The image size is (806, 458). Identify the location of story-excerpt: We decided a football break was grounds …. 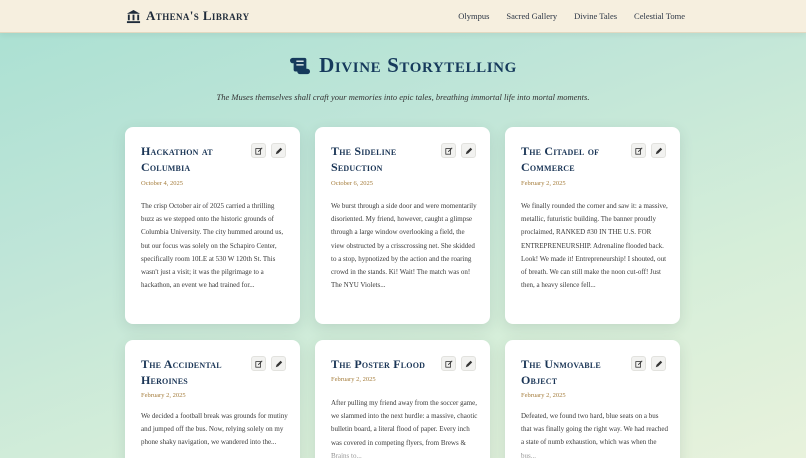
(215, 434).